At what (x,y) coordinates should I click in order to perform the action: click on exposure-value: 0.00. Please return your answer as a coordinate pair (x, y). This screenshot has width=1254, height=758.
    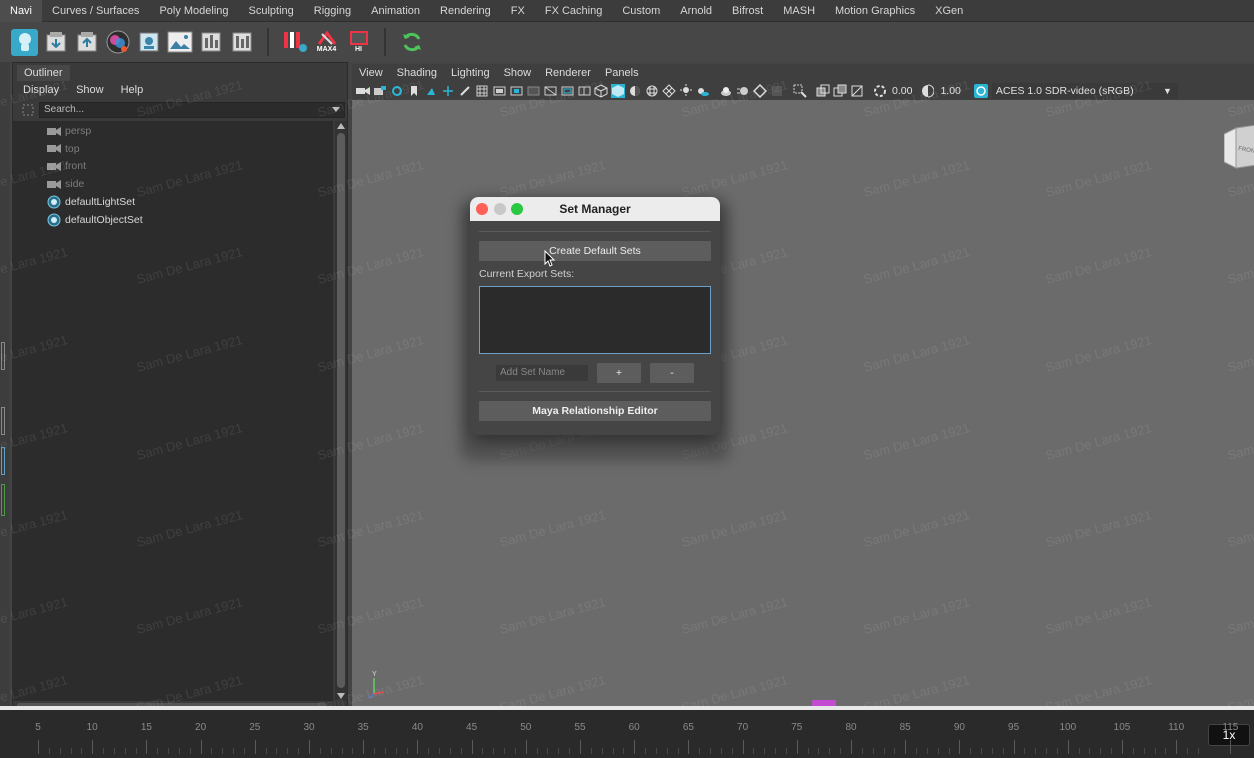
    Looking at the image, I should click on (904, 91).